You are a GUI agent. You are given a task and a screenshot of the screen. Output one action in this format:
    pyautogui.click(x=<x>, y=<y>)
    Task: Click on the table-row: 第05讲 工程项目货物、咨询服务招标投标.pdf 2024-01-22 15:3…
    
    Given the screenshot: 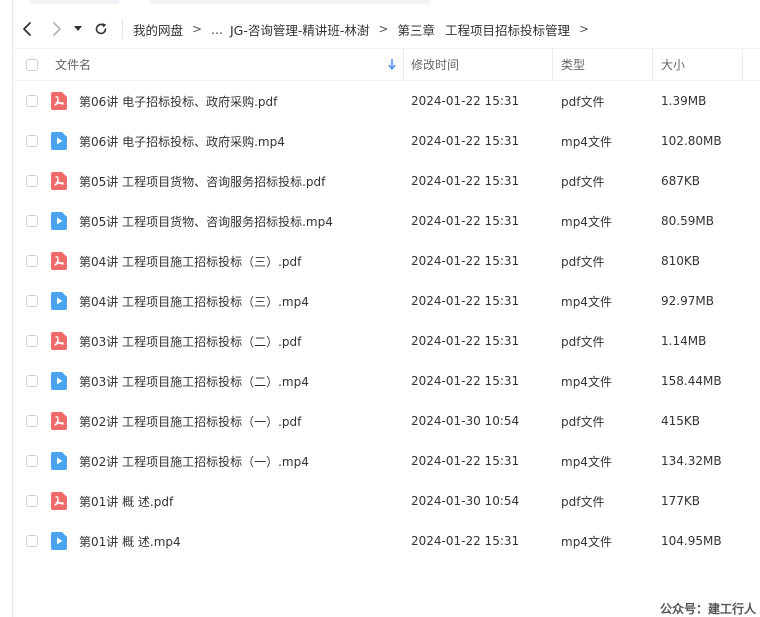 What is the action you would take?
    pyautogui.click(x=387, y=181)
    